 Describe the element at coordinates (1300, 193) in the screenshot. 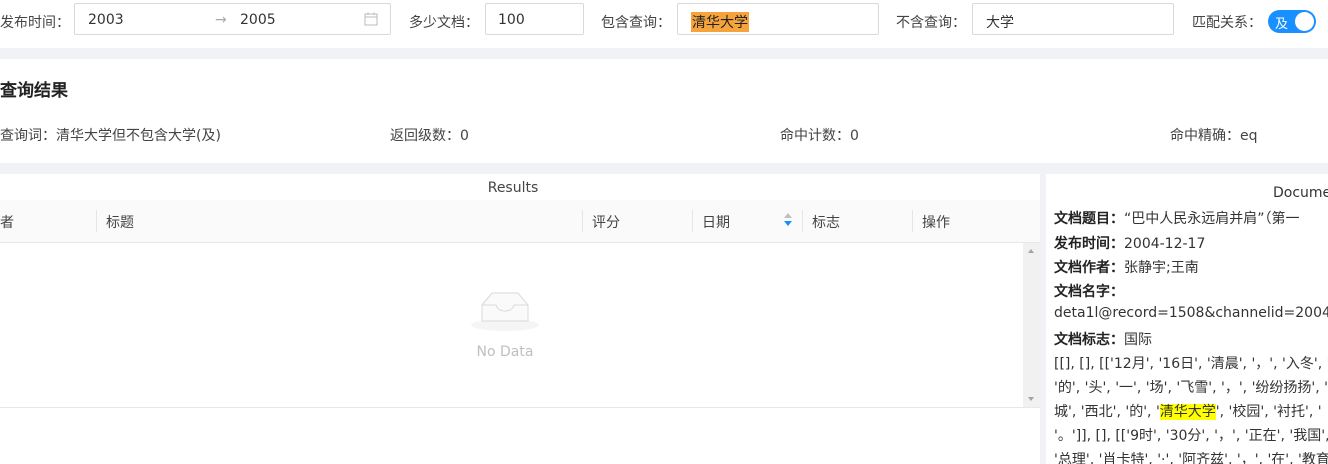

I see `document-caption: Docume` at that location.